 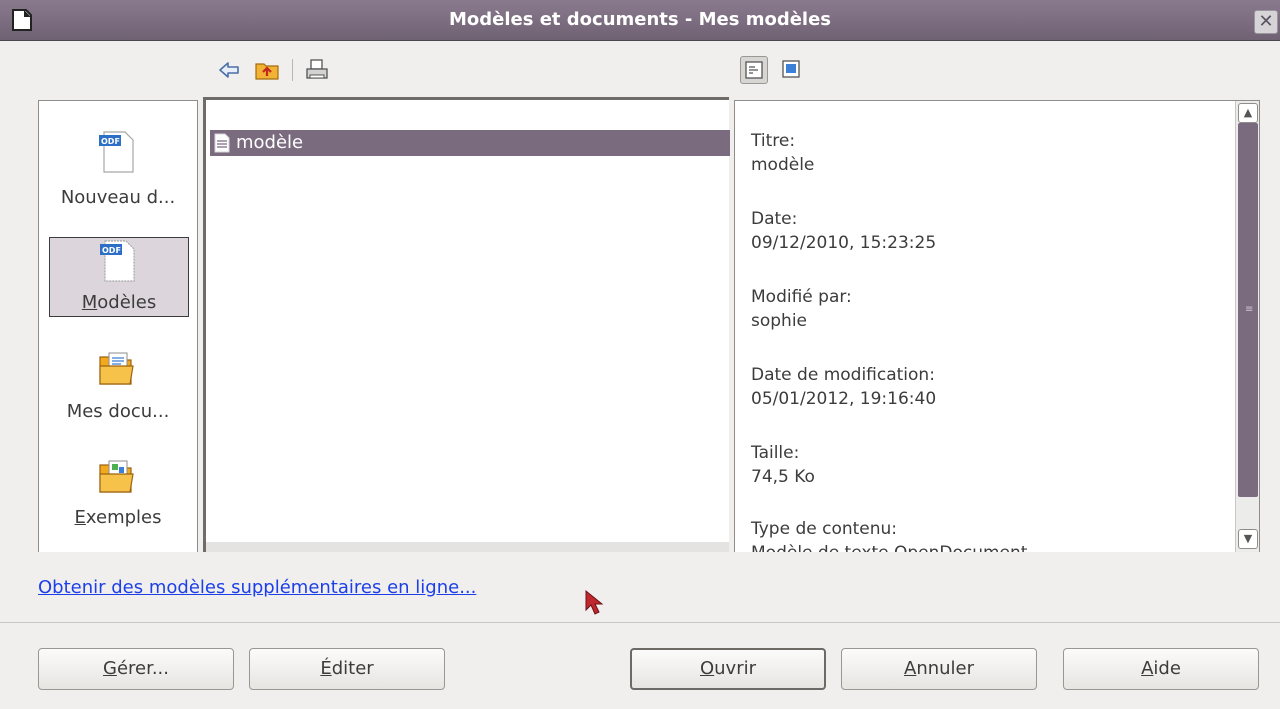 What do you see at coordinates (117, 261) in the screenshot?
I see `odf-template-icon: ODF` at bounding box center [117, 261].